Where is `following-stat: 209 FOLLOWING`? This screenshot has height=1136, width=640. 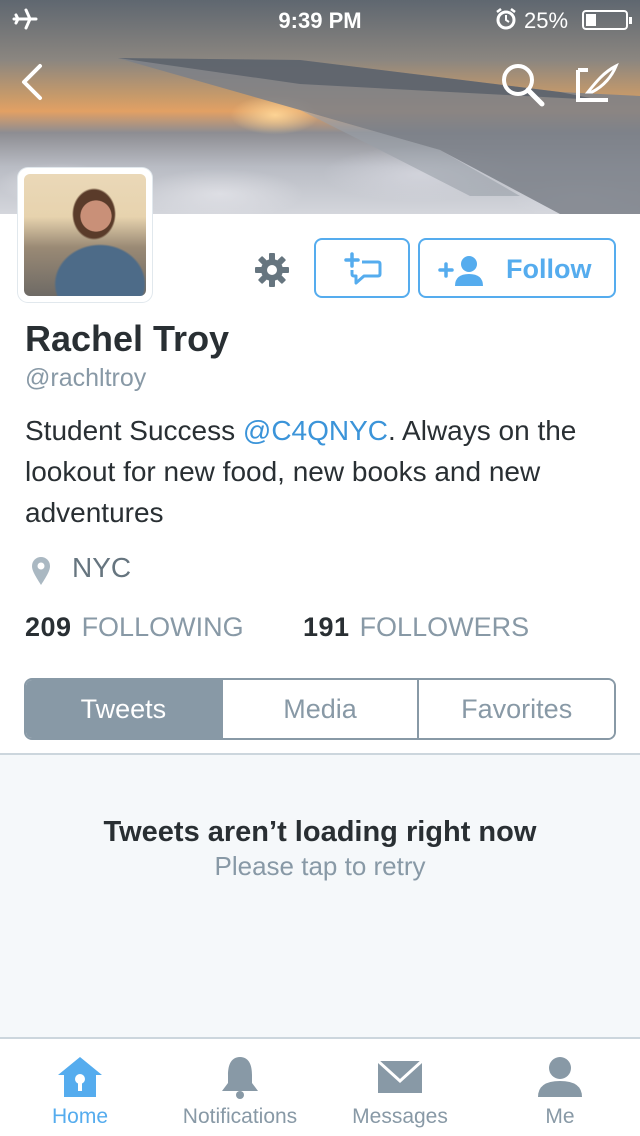
following-stat: 209 FOLLOWING is located at coordinates (134, 627).